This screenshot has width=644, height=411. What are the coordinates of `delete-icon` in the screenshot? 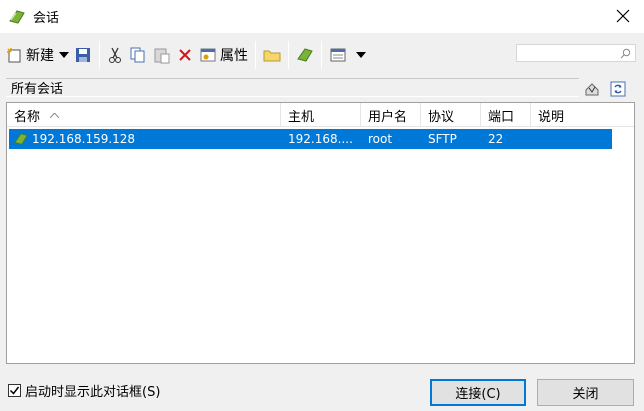 It's located at (185, 55).